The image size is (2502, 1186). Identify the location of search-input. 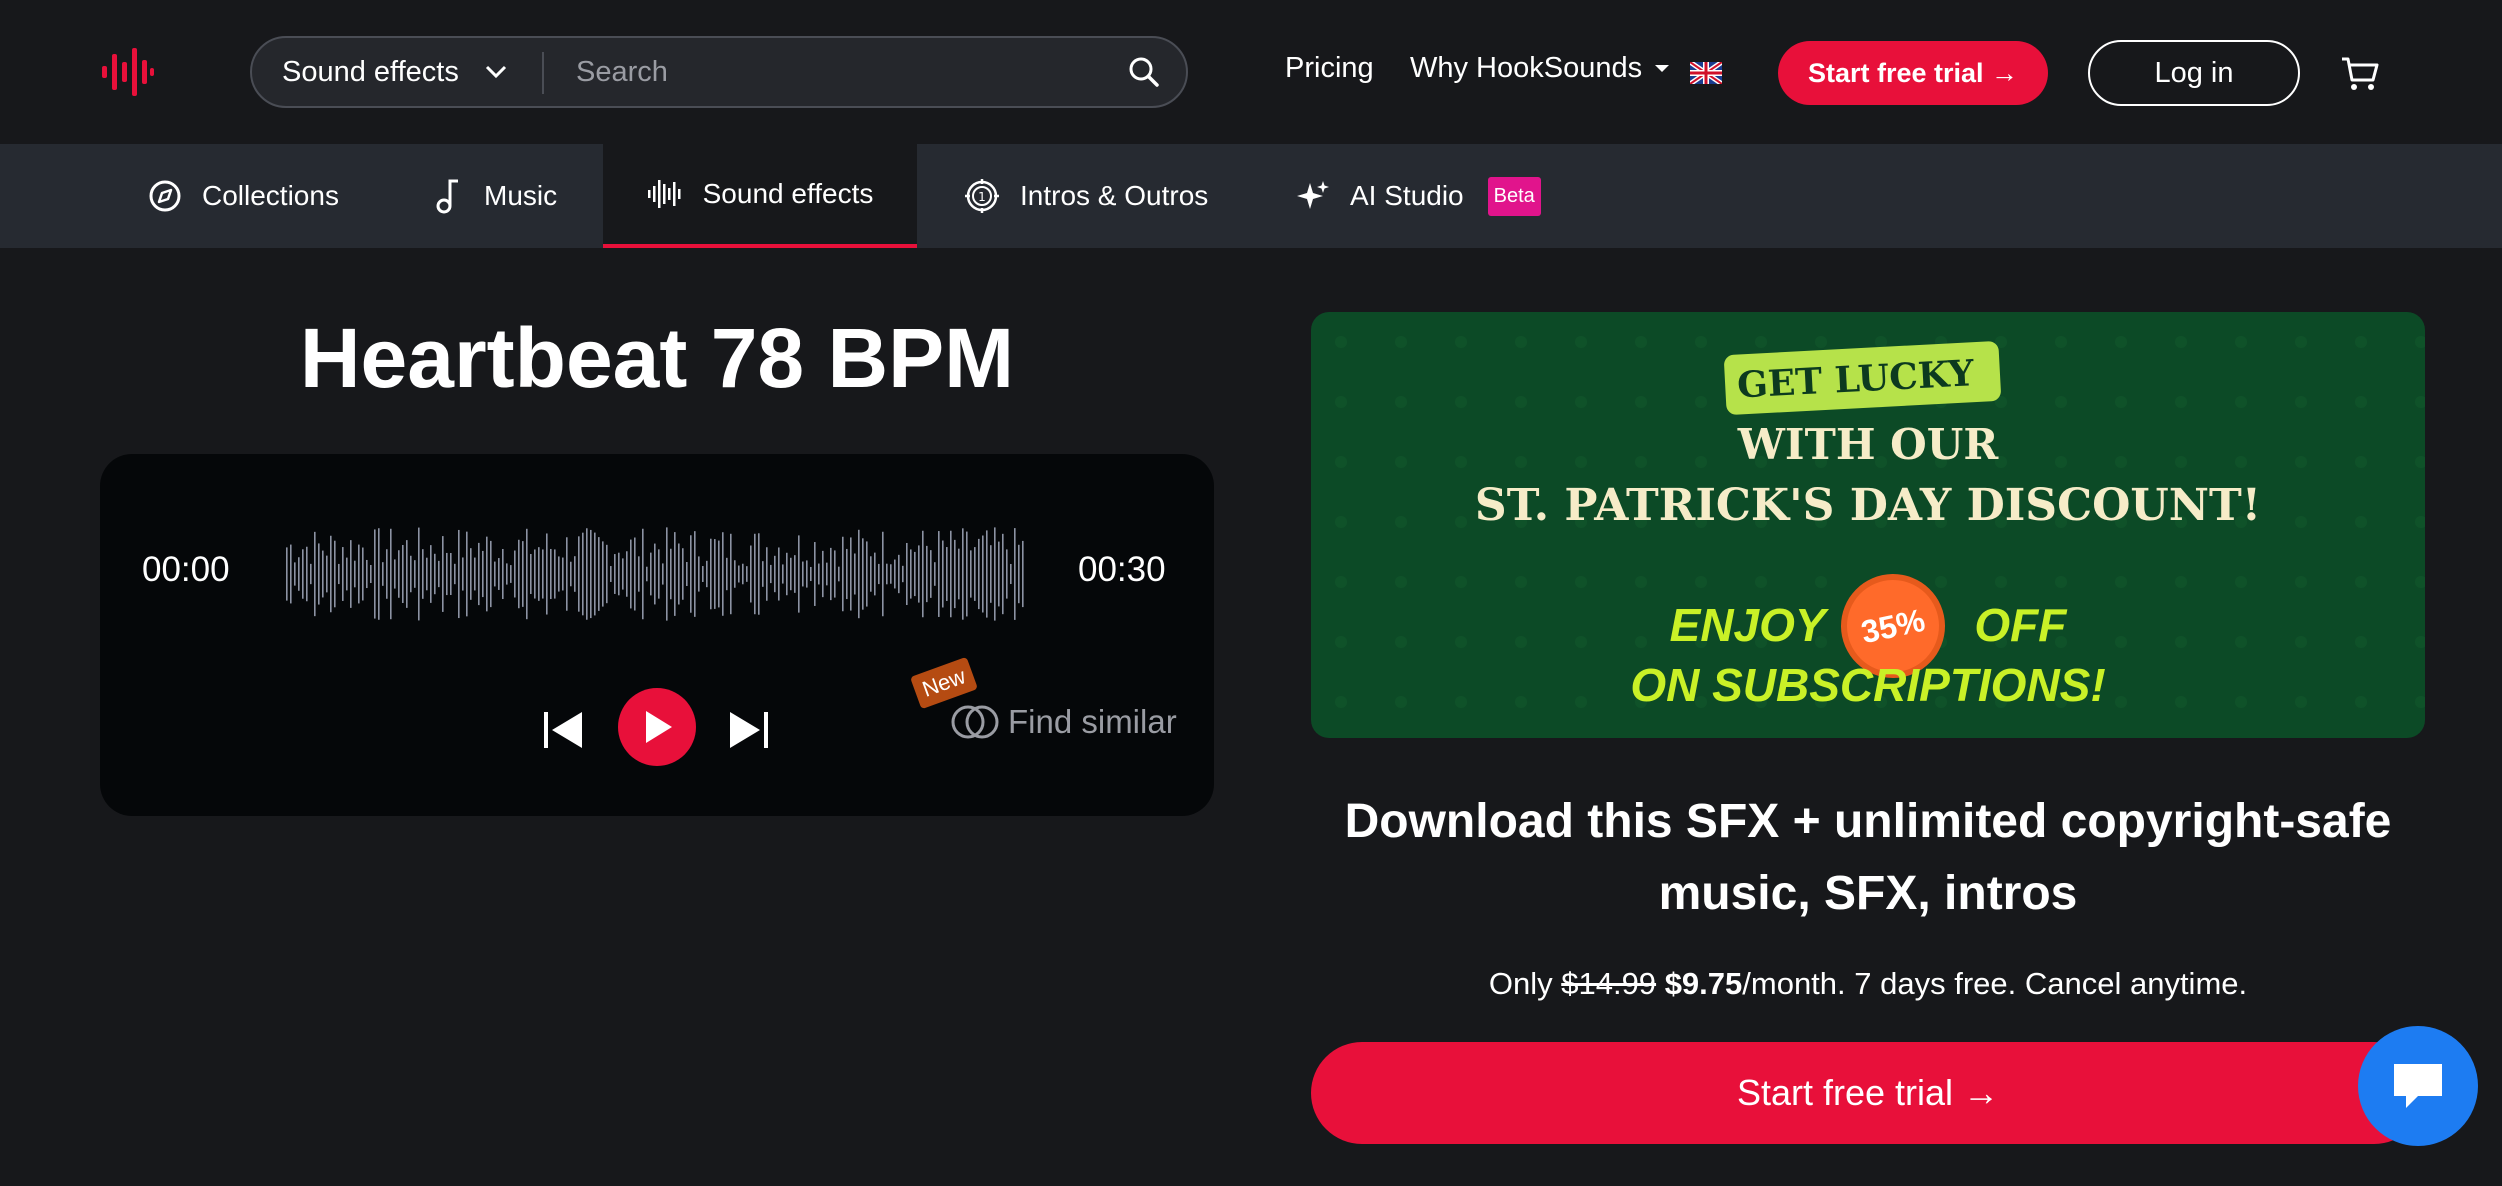
(826, 72).